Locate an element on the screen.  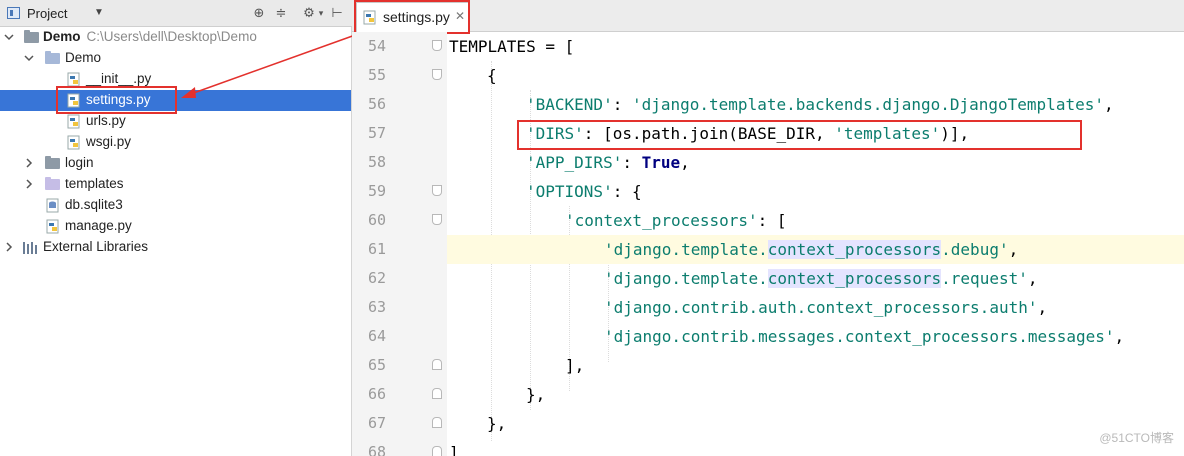
line-number: 64 is located at coordinates (376, 336).